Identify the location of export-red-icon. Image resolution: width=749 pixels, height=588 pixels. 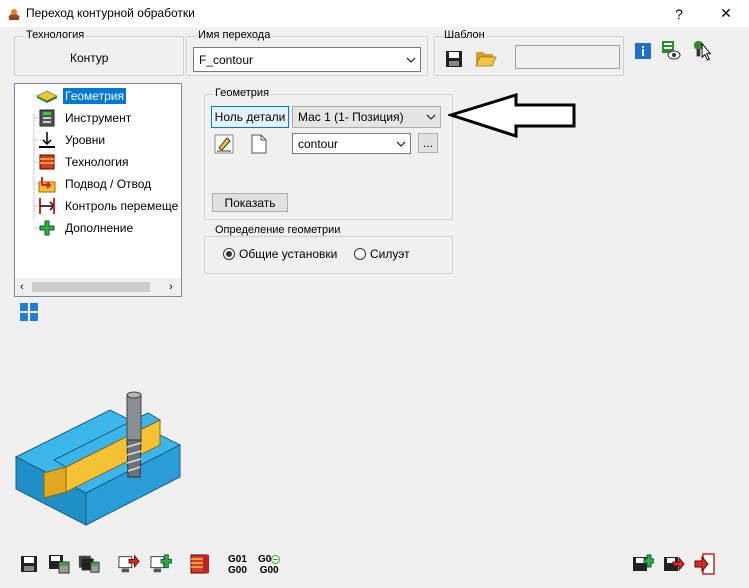
(129, 563).